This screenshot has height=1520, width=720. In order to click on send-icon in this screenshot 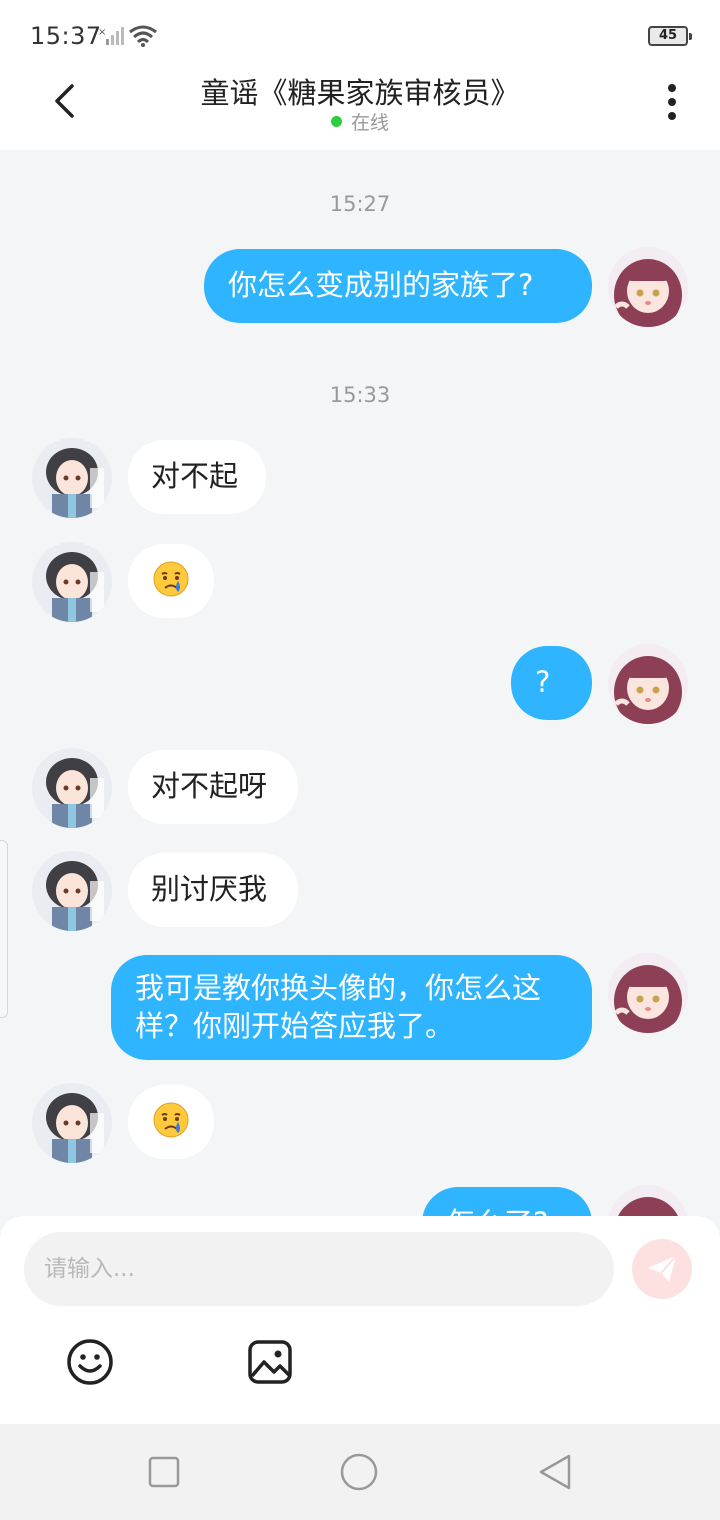, I will do `click(662, 1268)`.